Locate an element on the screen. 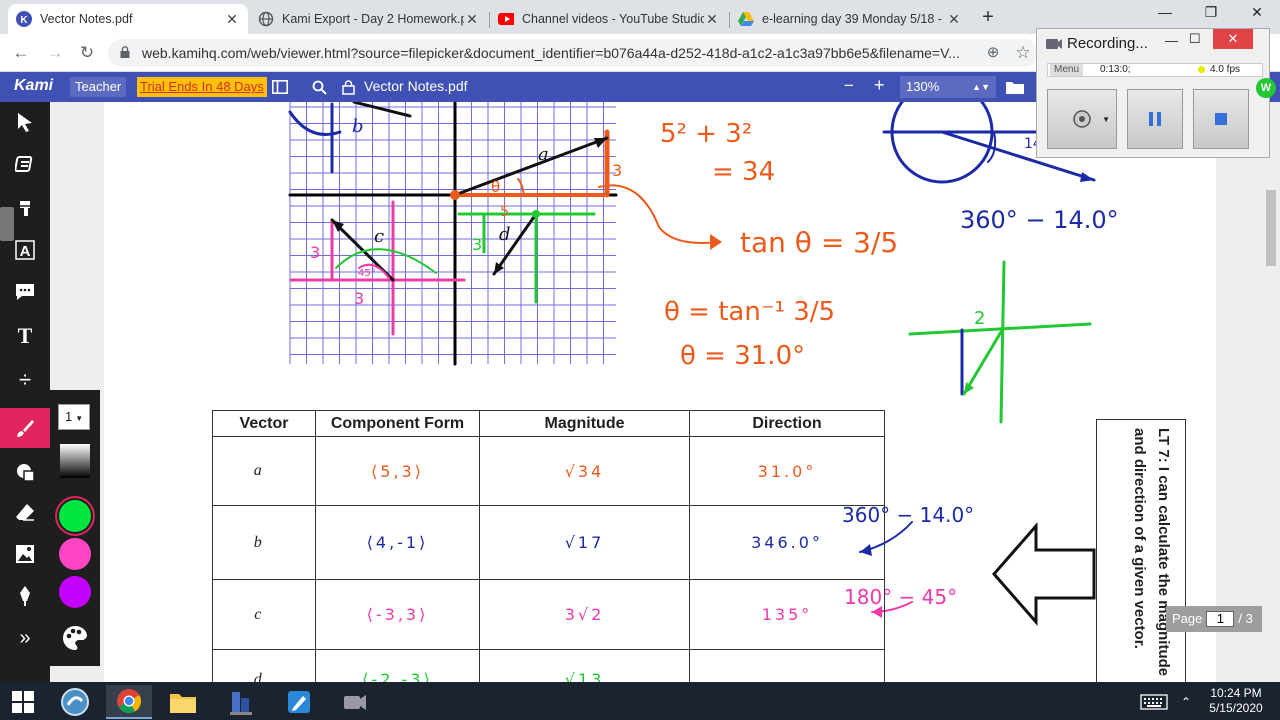 The height and width of the screenshot is (720, 1280). close-button: ✕ is located at coordinates (1233, 39).